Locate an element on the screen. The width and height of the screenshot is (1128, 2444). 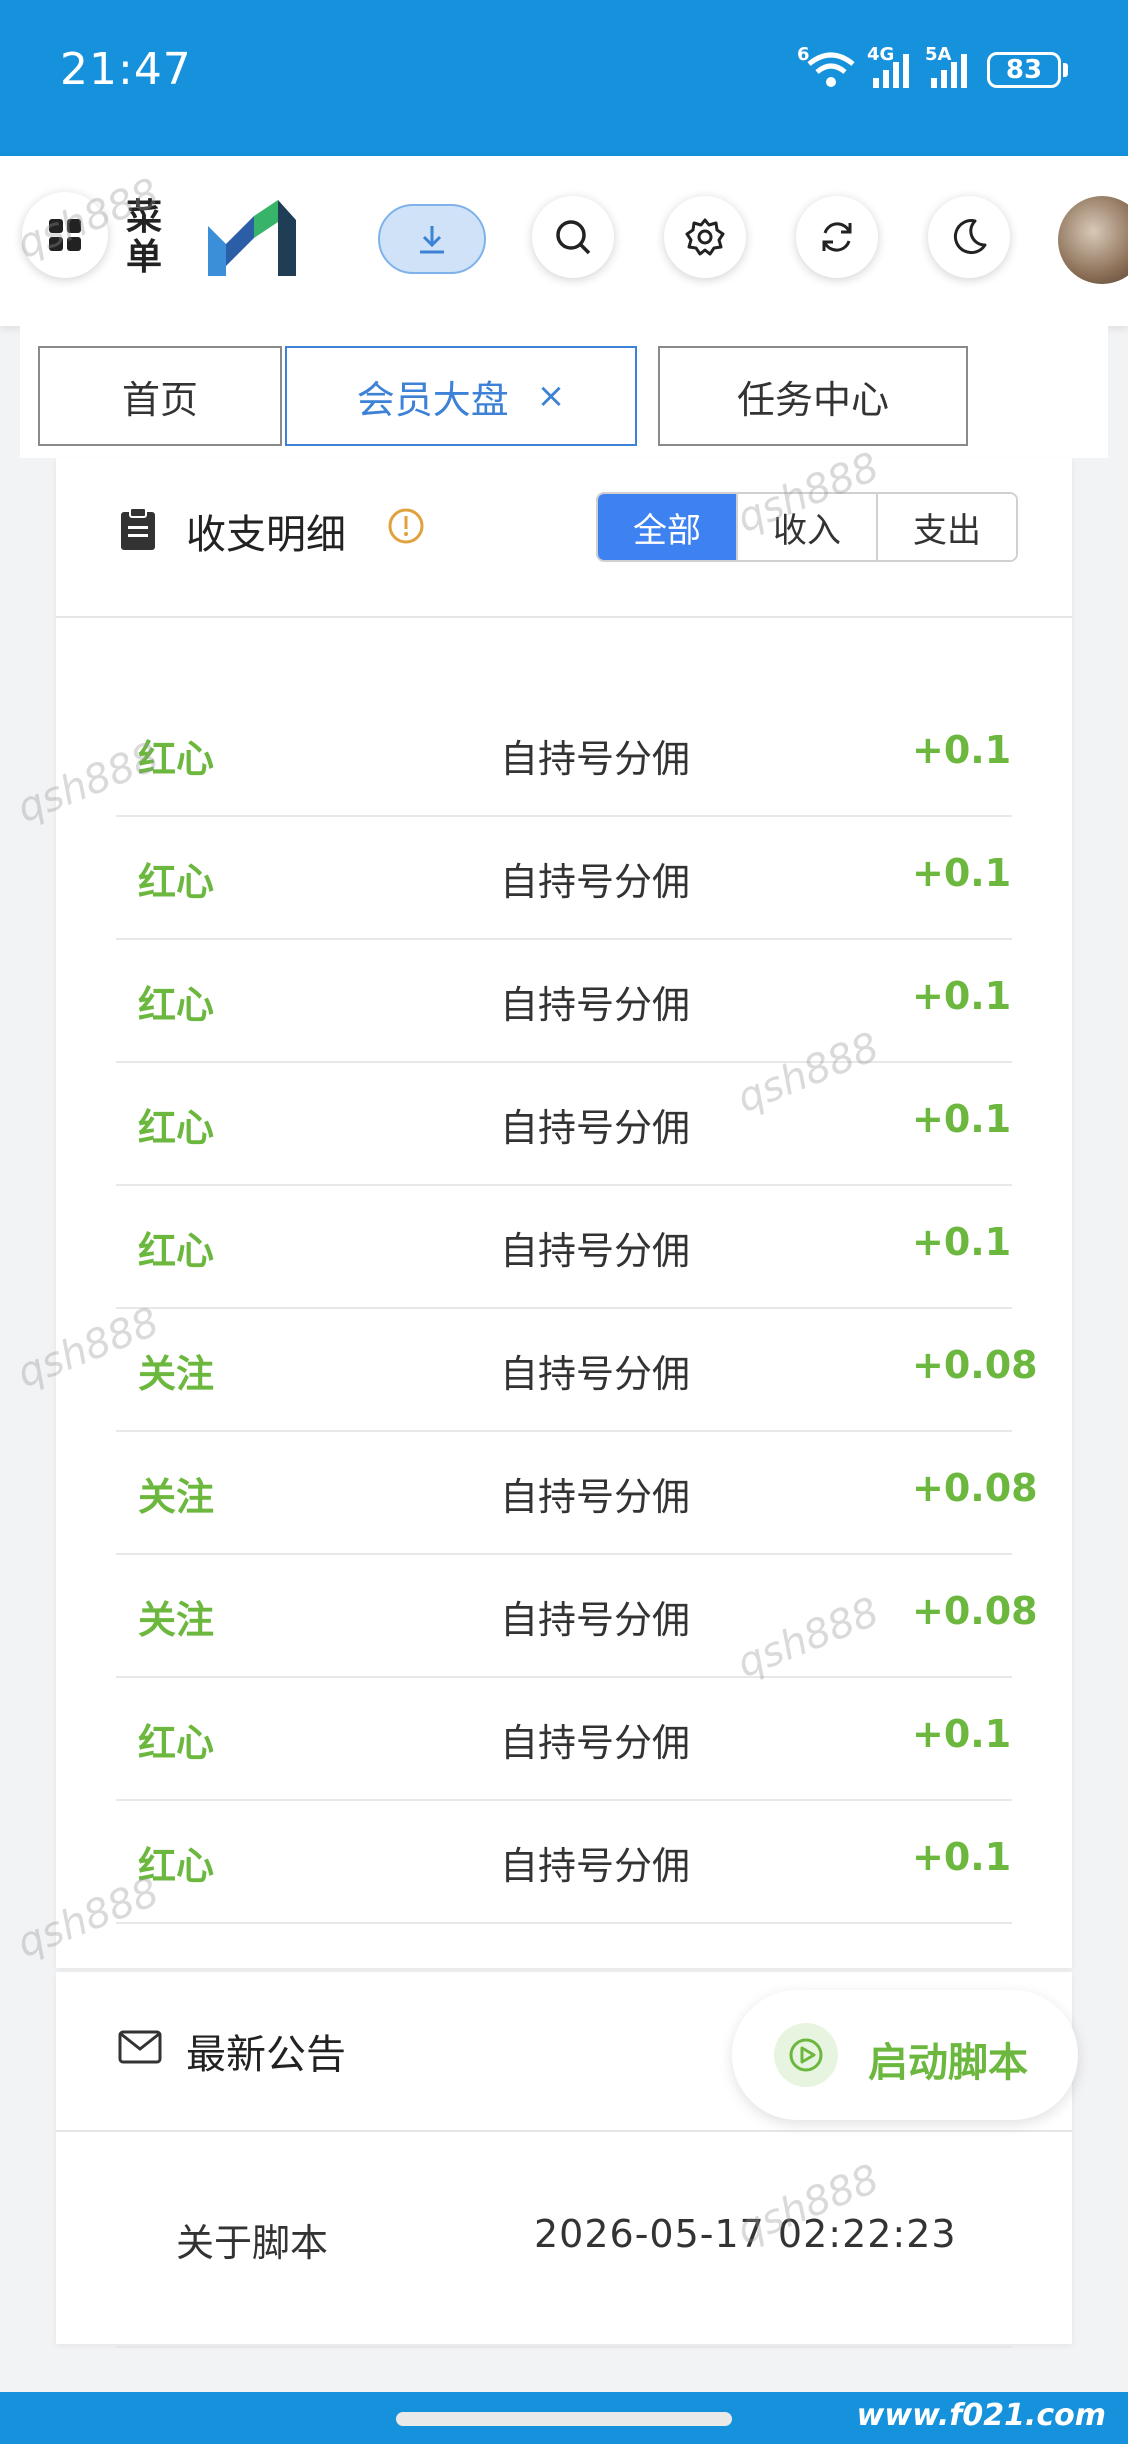
search-button is located at coordinates (573, 237).